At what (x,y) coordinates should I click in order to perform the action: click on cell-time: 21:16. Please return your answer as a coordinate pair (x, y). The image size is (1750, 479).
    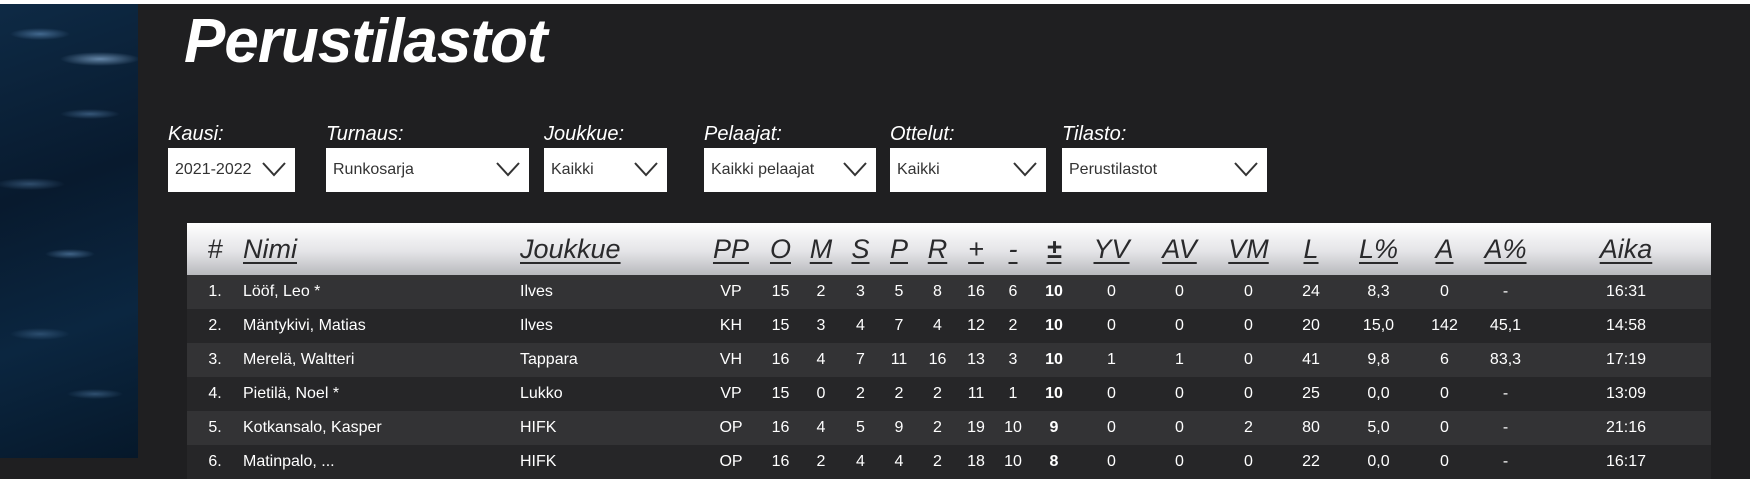
    Looking at the image, I should click on (1626, 427).